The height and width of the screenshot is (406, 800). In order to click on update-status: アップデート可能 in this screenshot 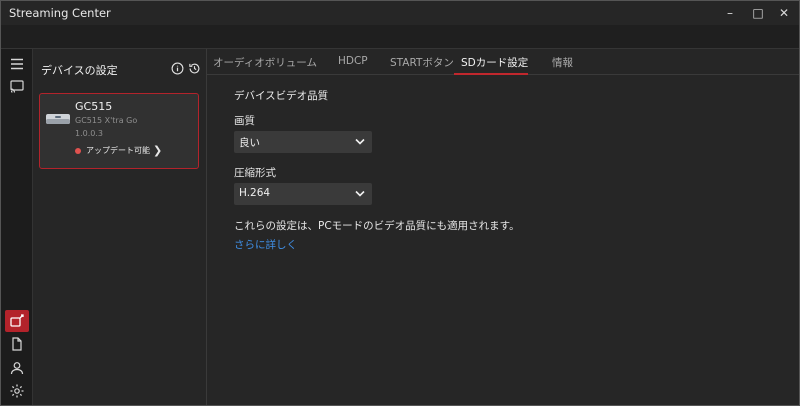, I will do `click(118, 150)`.